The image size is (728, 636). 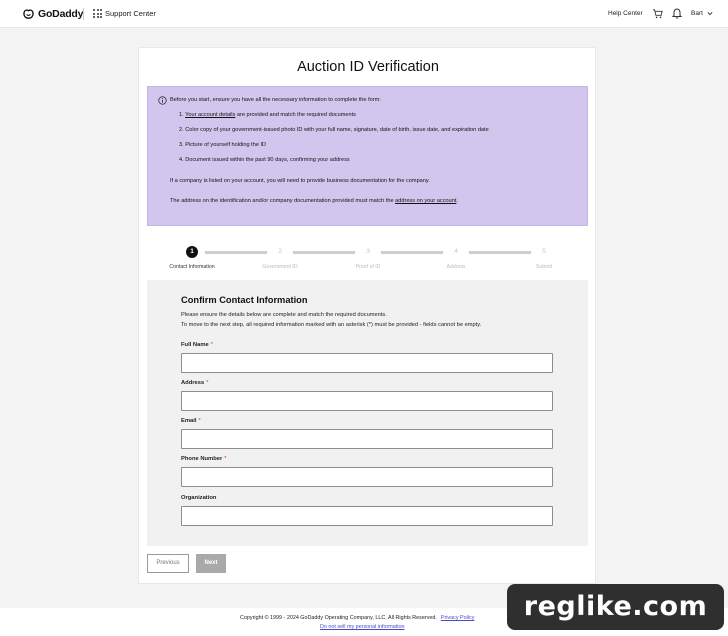 I want to click on next-button: Next, so click(x=211, y=563).